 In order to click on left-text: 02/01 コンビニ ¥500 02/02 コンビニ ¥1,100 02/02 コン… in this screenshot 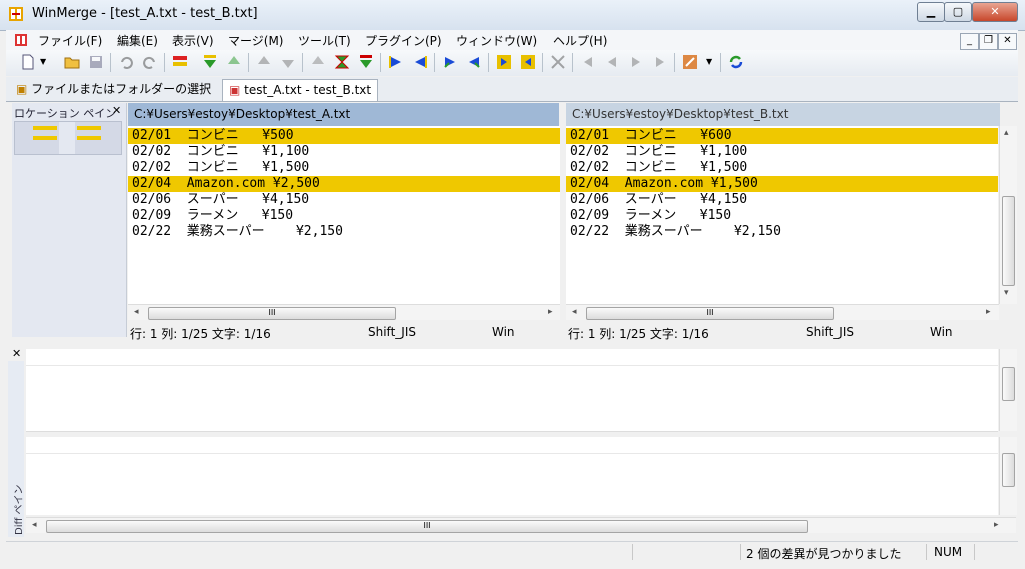, I will do `click(344, 184)`.